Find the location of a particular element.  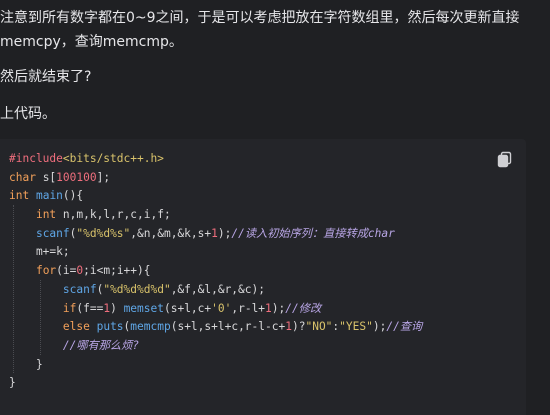

code-token: //修改 is located at coordinates (303, 308).